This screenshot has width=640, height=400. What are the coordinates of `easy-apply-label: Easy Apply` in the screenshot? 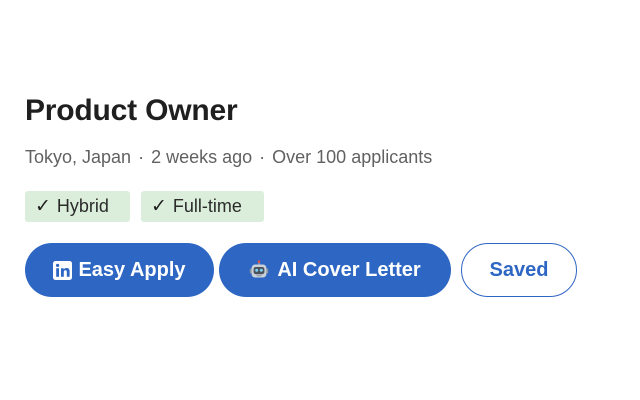 It's located at (132, 269).